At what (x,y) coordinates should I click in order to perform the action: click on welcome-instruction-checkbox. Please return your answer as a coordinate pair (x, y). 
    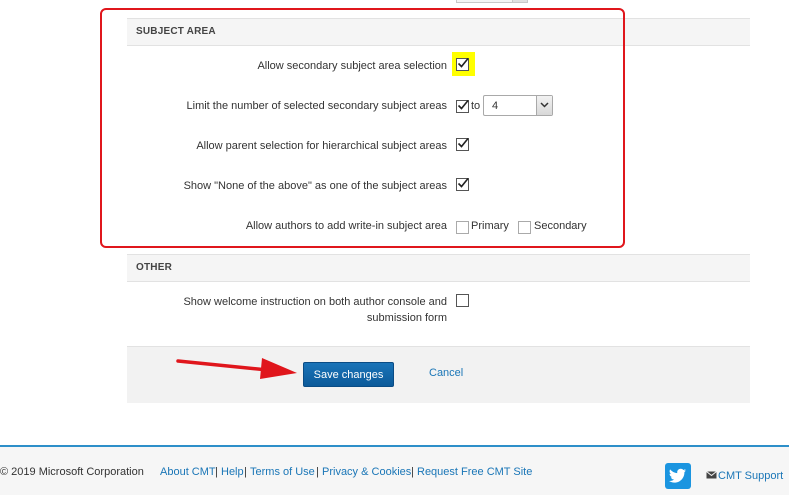
    Looking at the image, I should click on (462, 300).